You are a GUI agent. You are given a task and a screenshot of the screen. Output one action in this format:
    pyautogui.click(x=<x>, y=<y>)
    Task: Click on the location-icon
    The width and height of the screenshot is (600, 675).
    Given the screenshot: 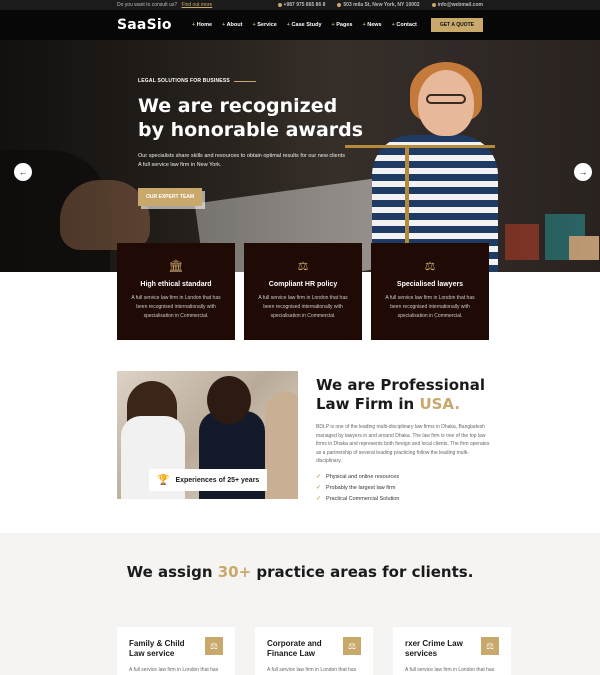 What is the action you would take?
    pyautogui.click(x=339, y=5)
    